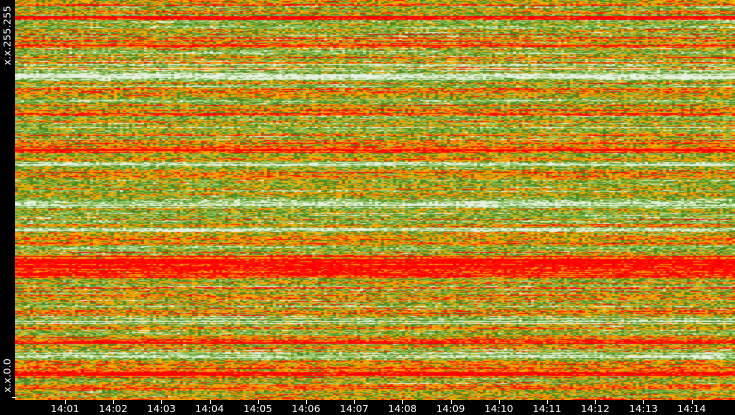 The image size is (735, 415). Describe the element at coordinates (306, 409) in the screenshot. I see `x-tick-label: 14:06` at that location.